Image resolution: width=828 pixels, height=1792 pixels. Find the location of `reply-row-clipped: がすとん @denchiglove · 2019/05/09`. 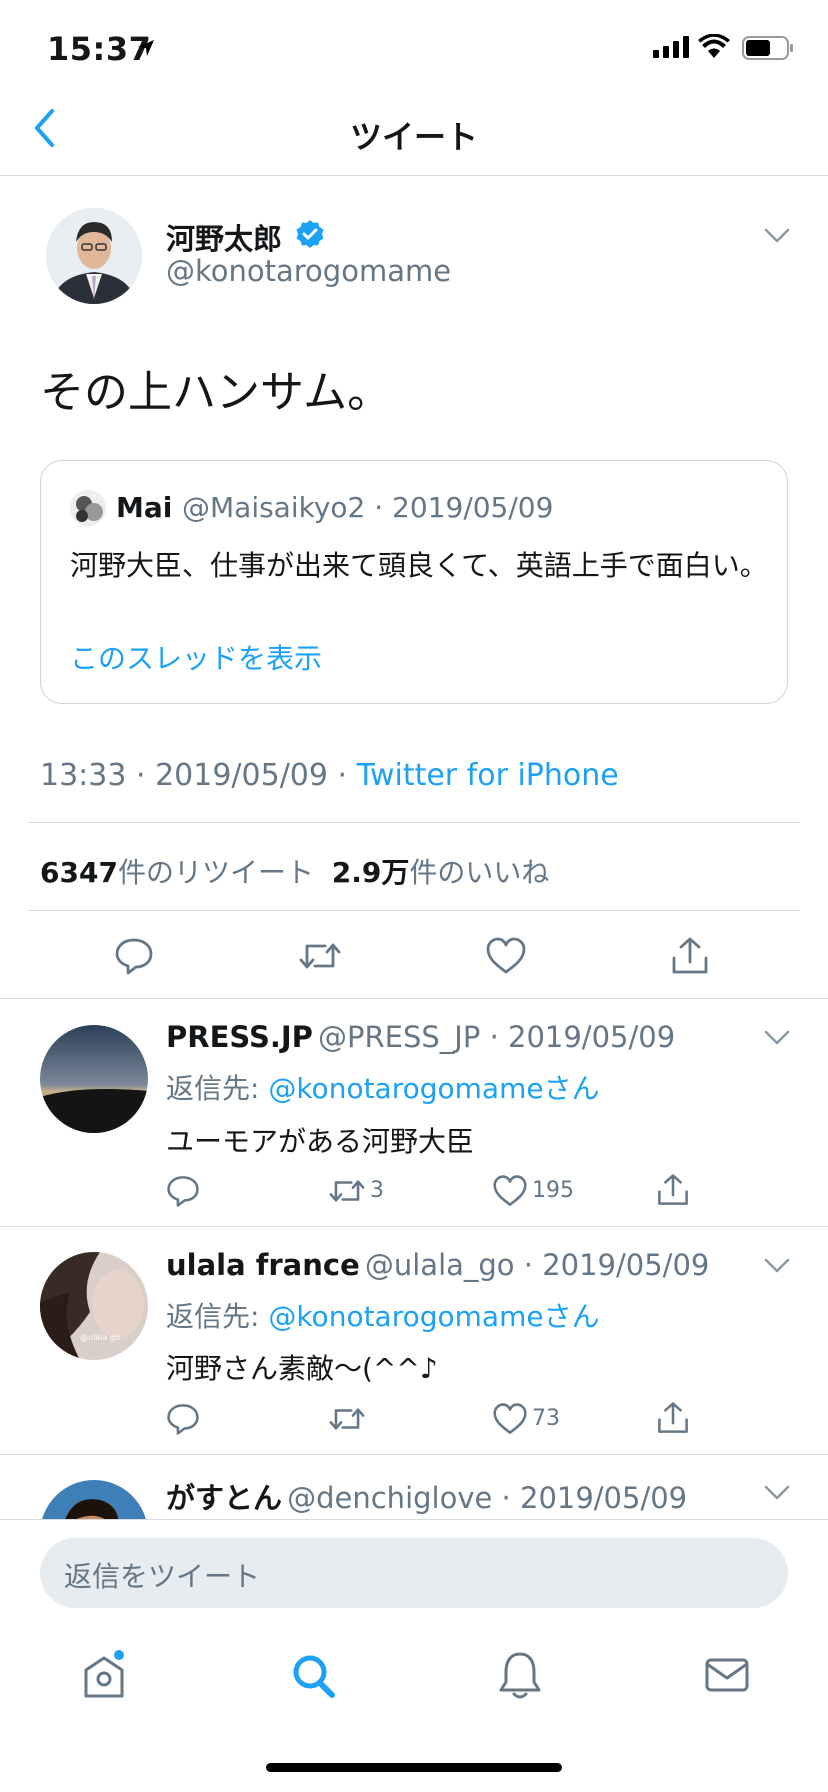

reply-row-clipped: がすとん @denchiglove · 2019/05/09 is located at coordinates (414, 1487).